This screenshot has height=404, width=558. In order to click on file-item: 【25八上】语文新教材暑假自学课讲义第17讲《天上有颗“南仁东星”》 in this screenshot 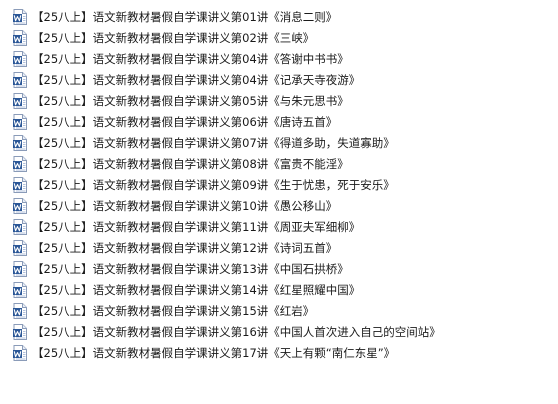, I will do `click(279, 352)`.